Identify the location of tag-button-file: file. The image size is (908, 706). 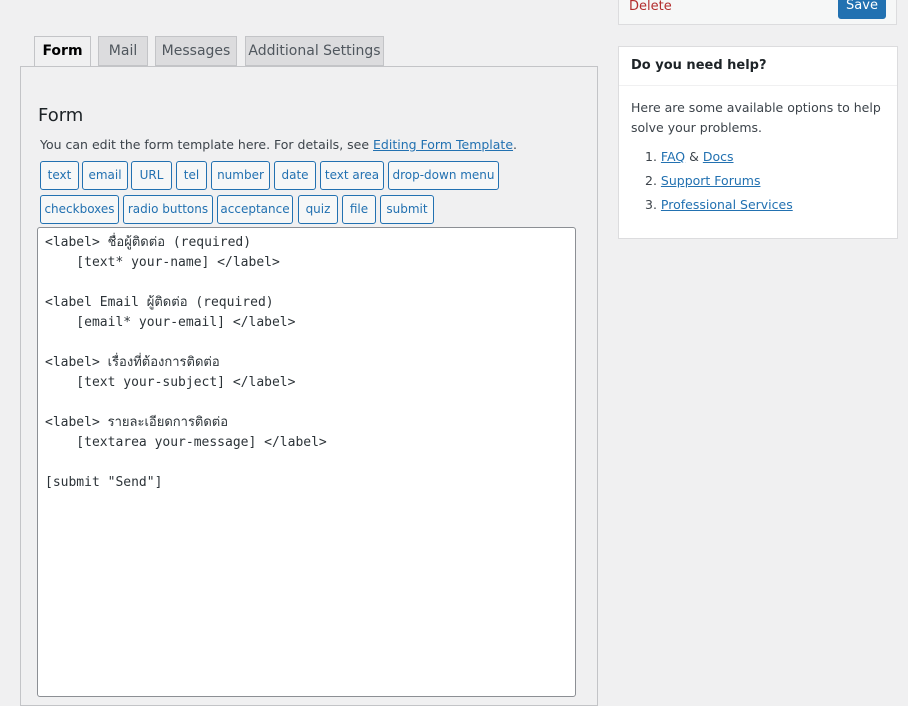
(359, 209).